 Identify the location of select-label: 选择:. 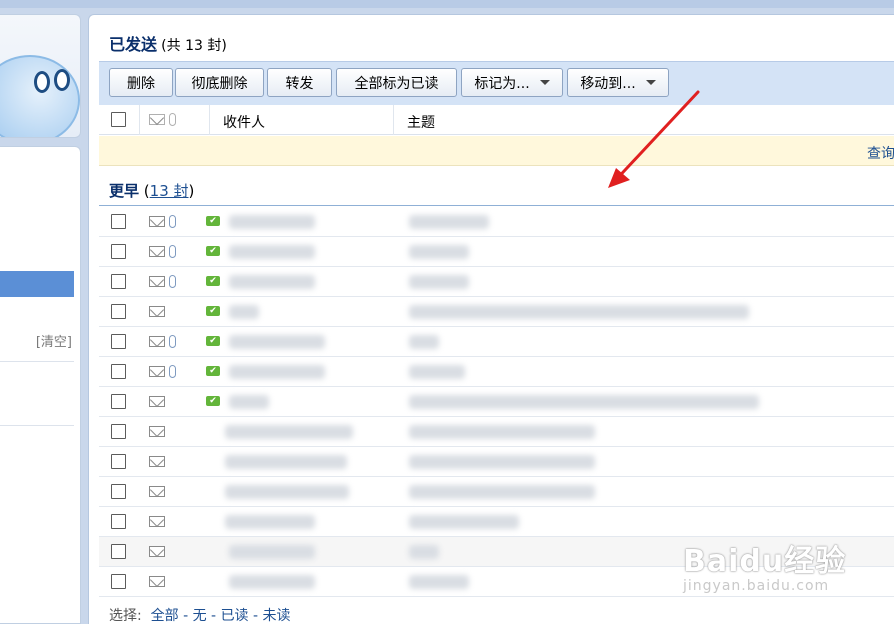
(125, 616).